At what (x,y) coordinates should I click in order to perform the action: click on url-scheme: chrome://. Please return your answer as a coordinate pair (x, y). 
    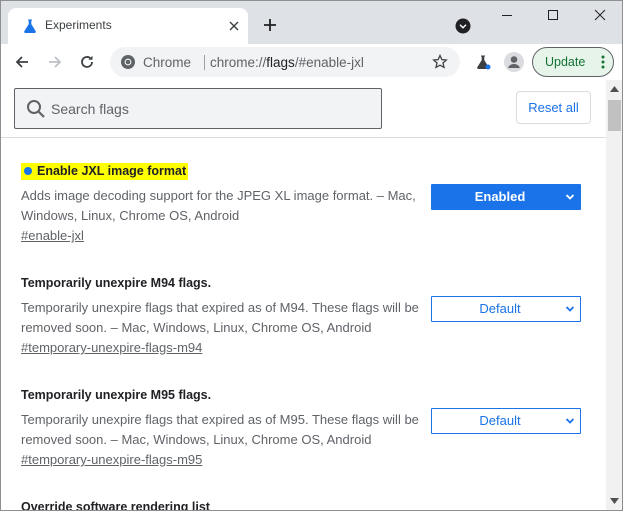
    Looking at the image, I should click on (238, 62).